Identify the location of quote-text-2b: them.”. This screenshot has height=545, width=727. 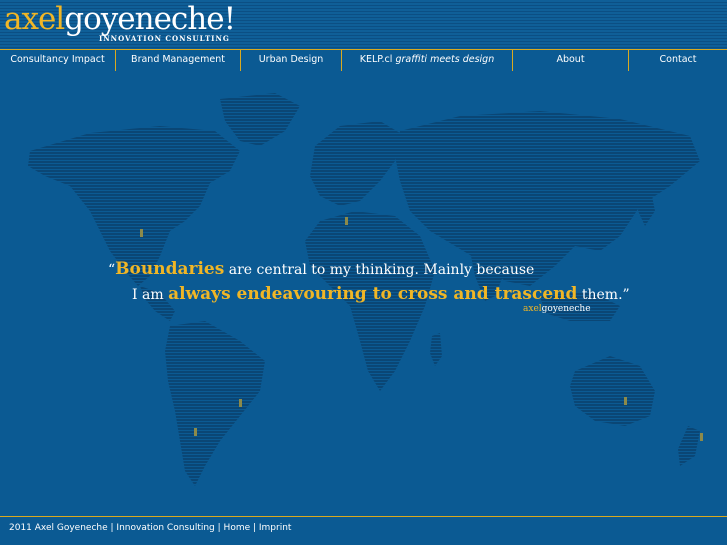
(603, 295).